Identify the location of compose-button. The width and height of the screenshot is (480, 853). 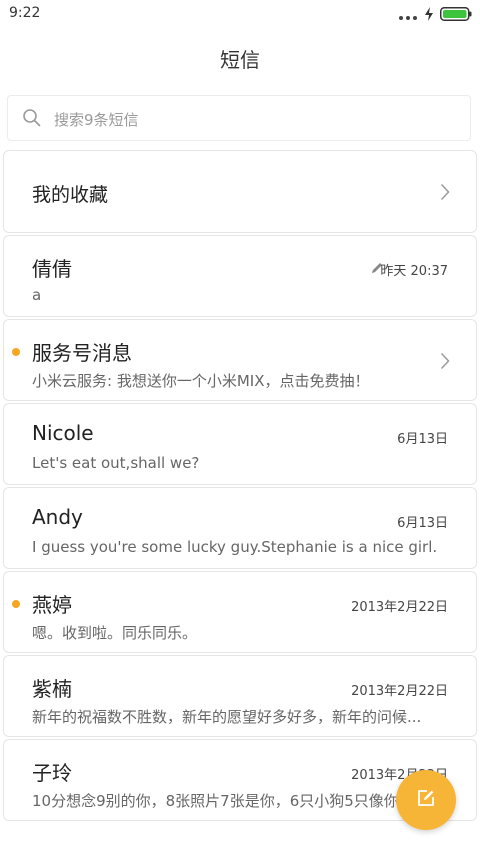
(426, 800).